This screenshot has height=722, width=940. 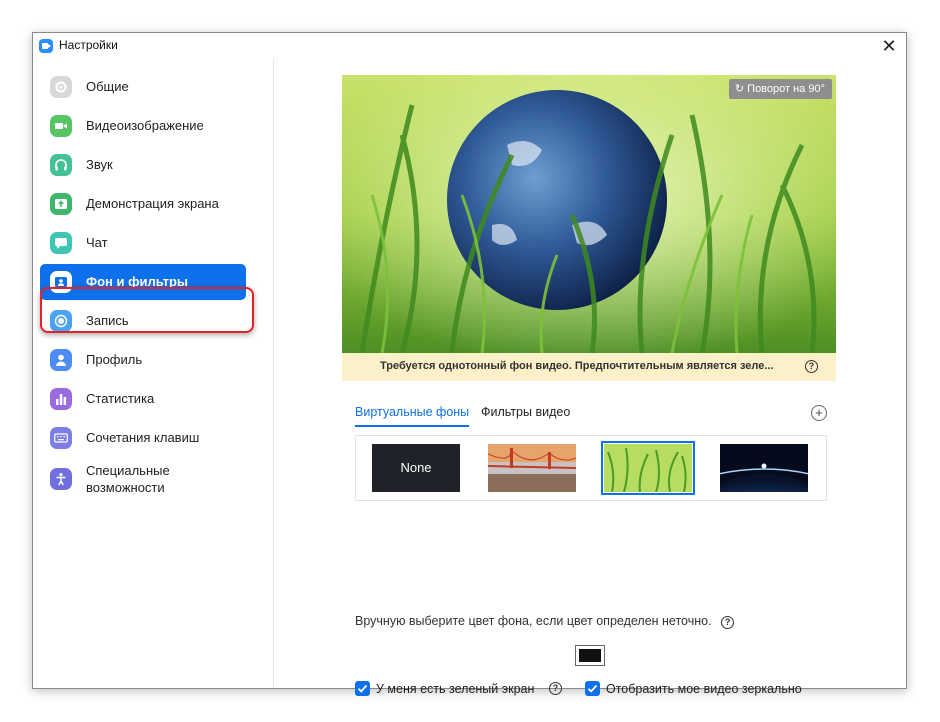 I want to click on accessibility-icon, so click(x=61, y=479).